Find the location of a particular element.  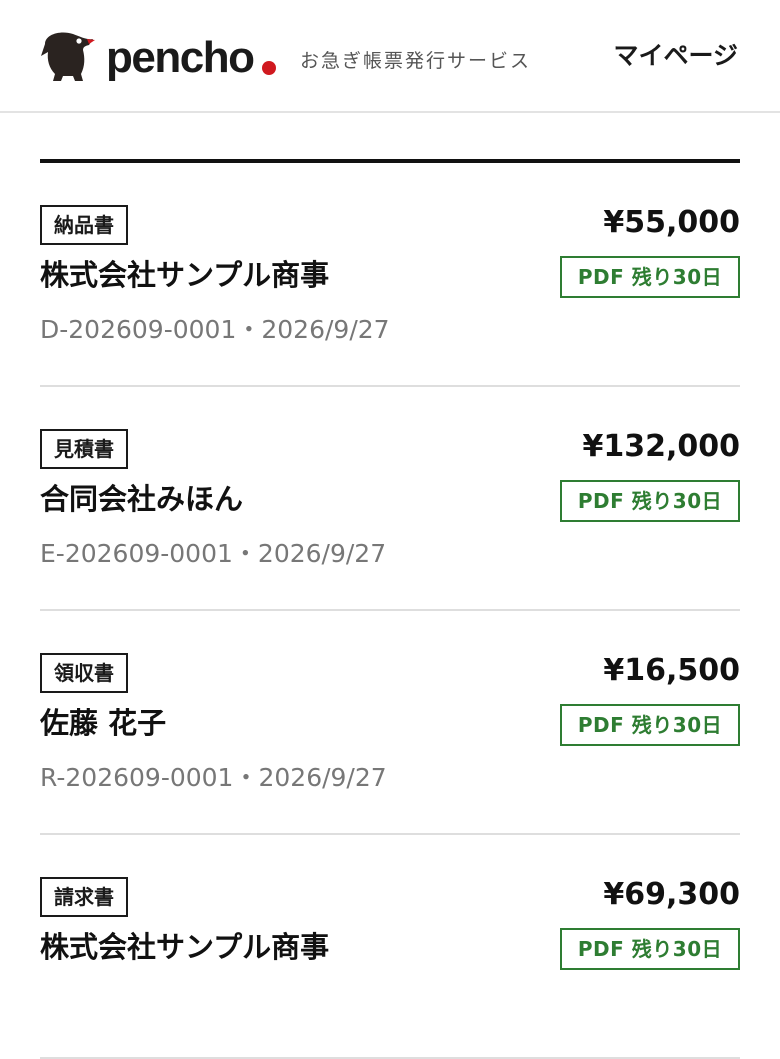

document-meta: D-202609-0001・2026/9/27 is located at coordinates (215, 330).